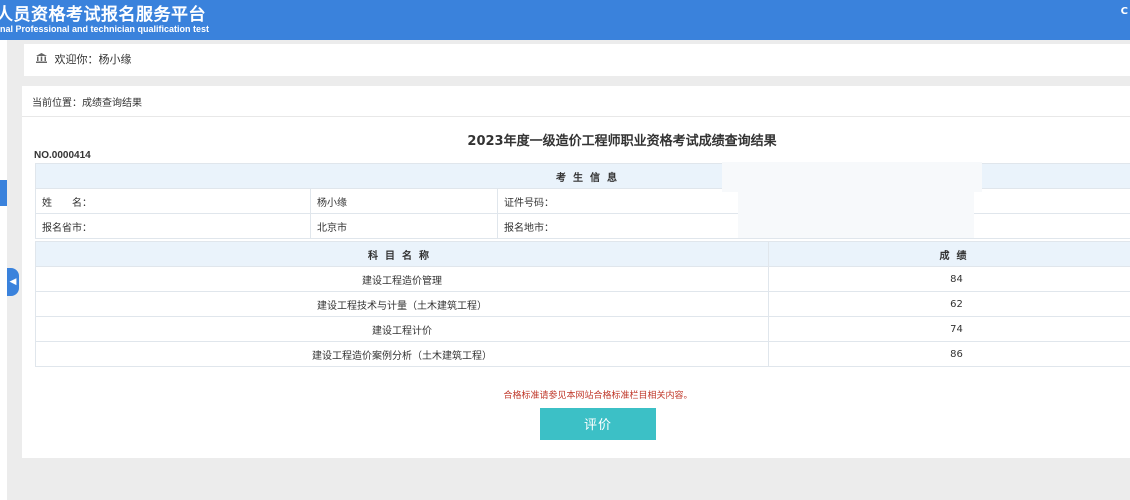  I want to click on subject-name: 建设工程造价管理, so click(402, 279).